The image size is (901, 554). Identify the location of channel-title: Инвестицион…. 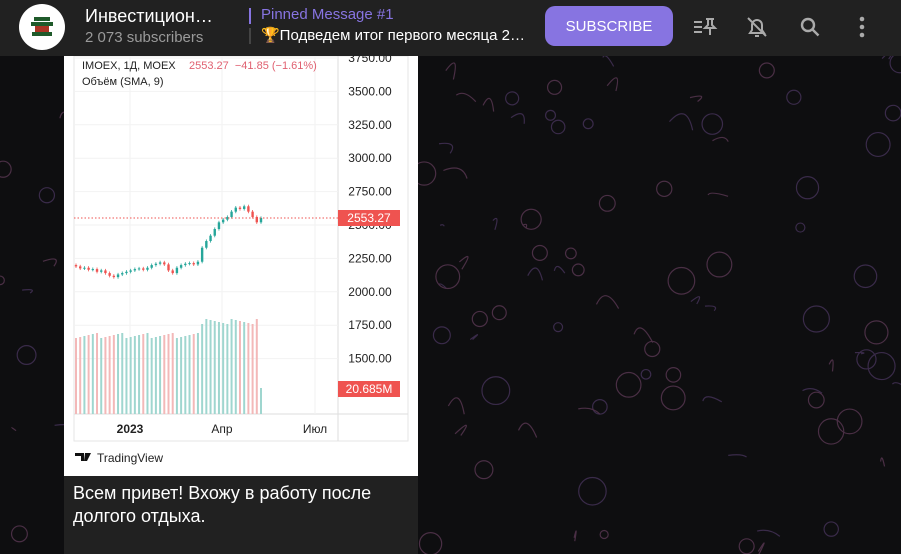
(152, 16).